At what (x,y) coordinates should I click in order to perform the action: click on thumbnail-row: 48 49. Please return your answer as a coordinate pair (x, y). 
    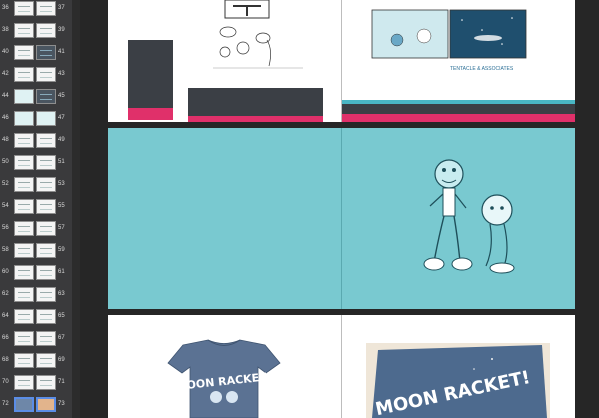
    Looking at the image, I should click on (36, 143).